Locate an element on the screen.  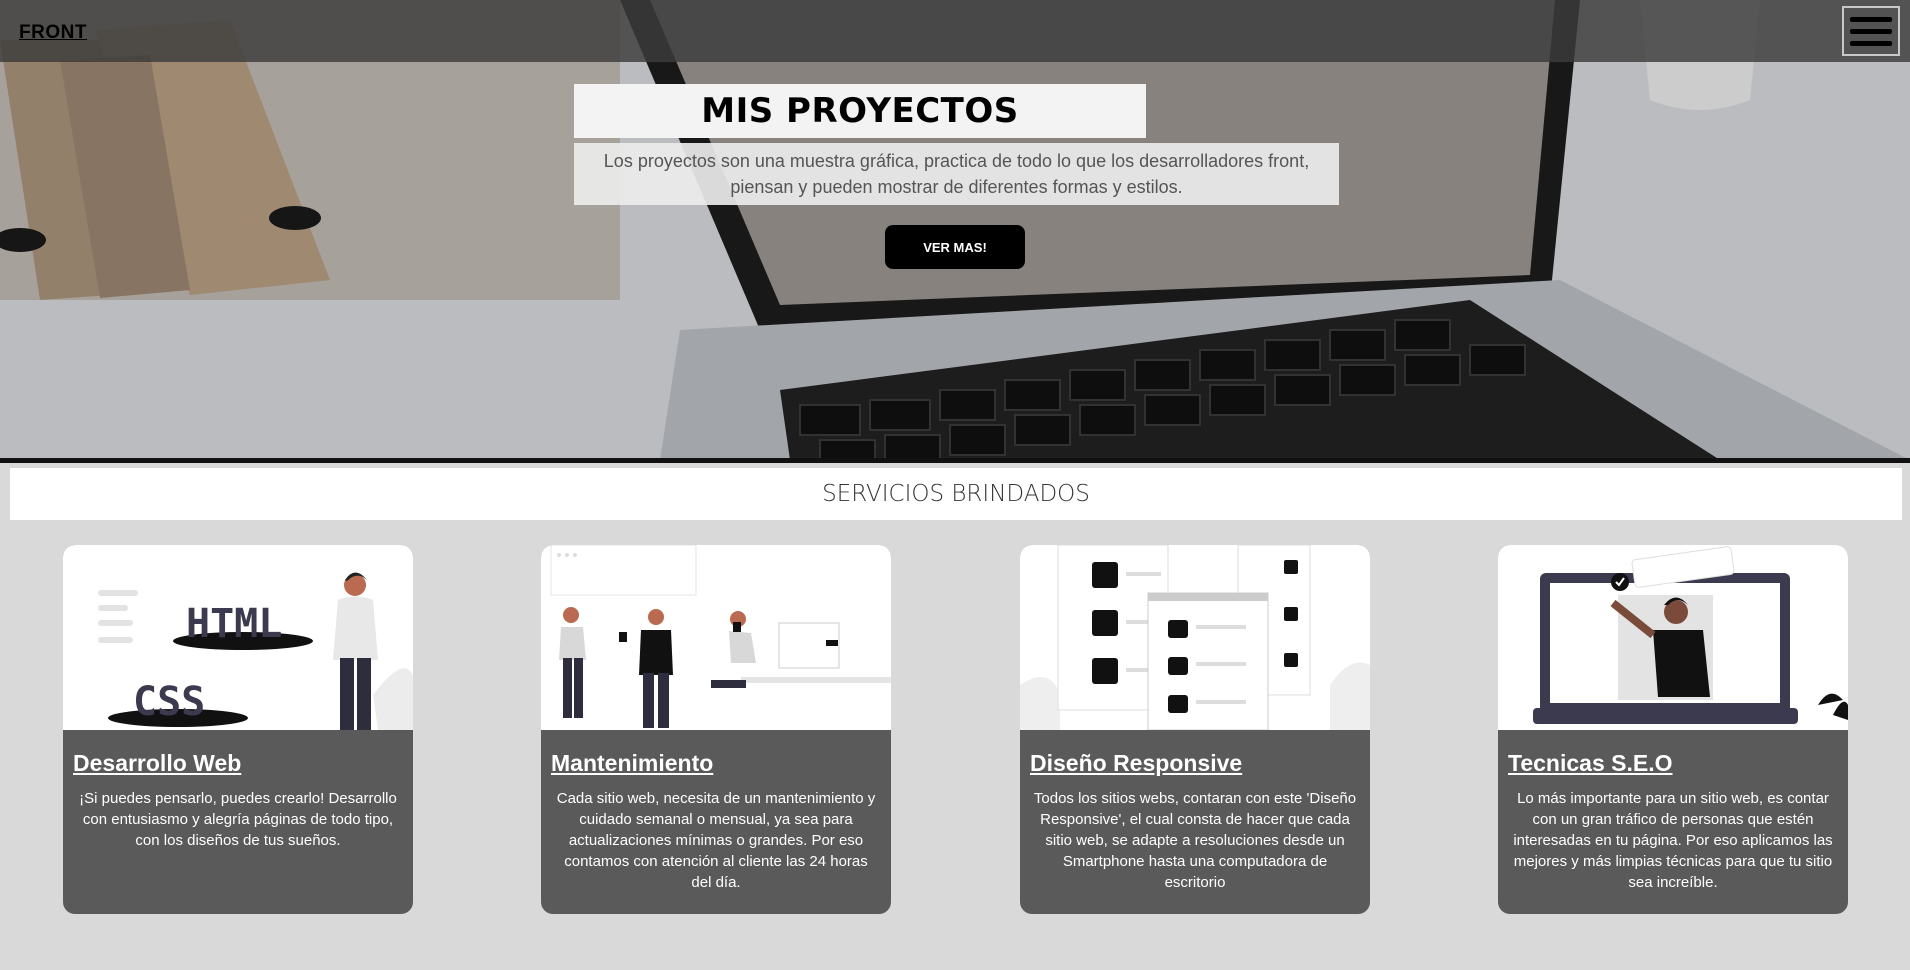
hero-title: MIS PROYECTOS is located at coordinates (860, 111).